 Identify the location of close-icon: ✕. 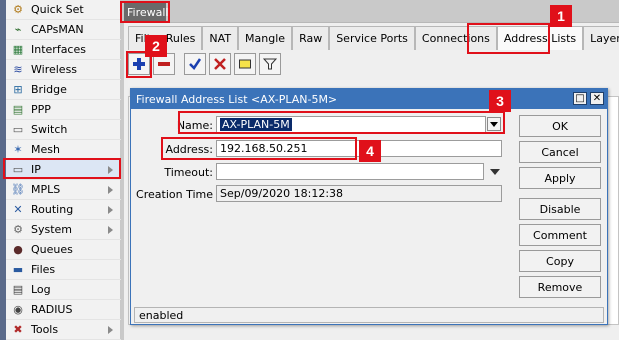
(597, 98).